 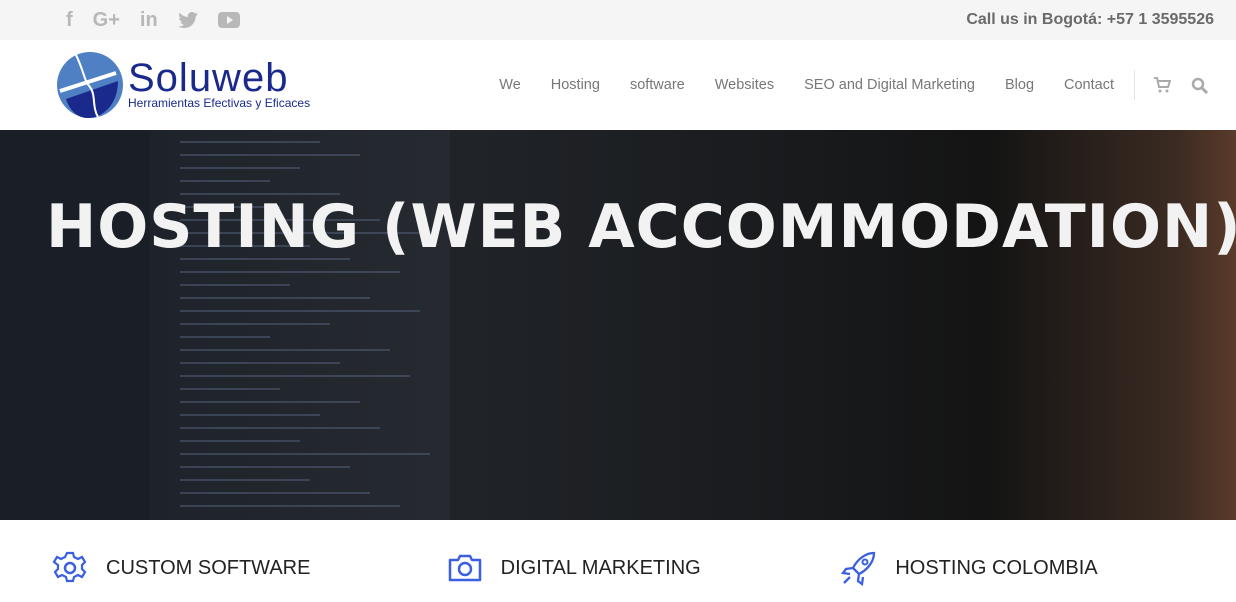 What do you see at coordinates (657, 85) in the screenshot?
I see `nav-software: software` at bounding box center [657, 85].